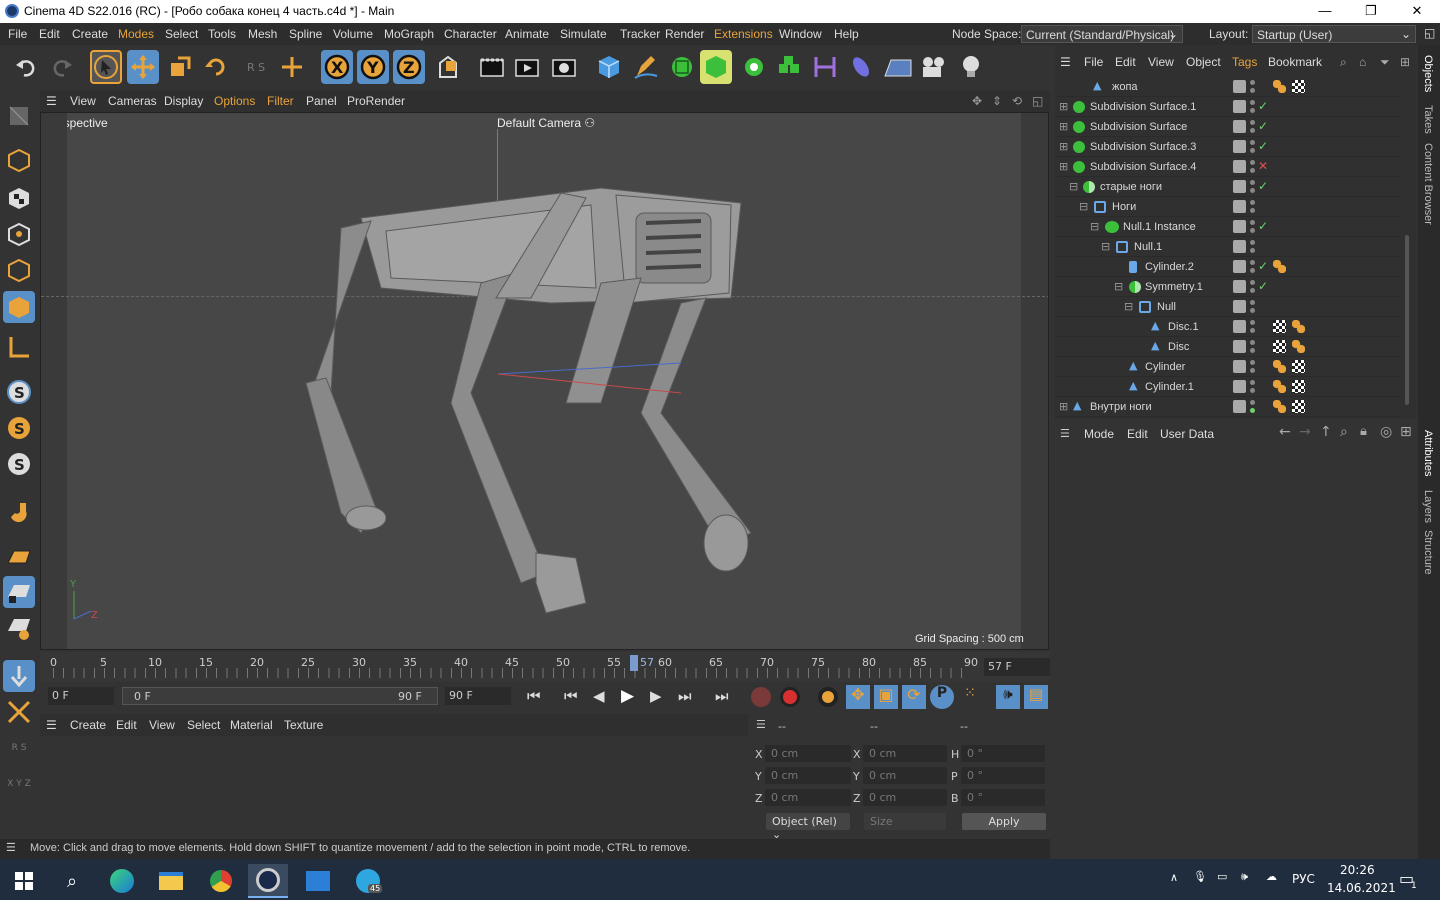  I want to click on position-z-field: 0 cm, so click(808, 797).